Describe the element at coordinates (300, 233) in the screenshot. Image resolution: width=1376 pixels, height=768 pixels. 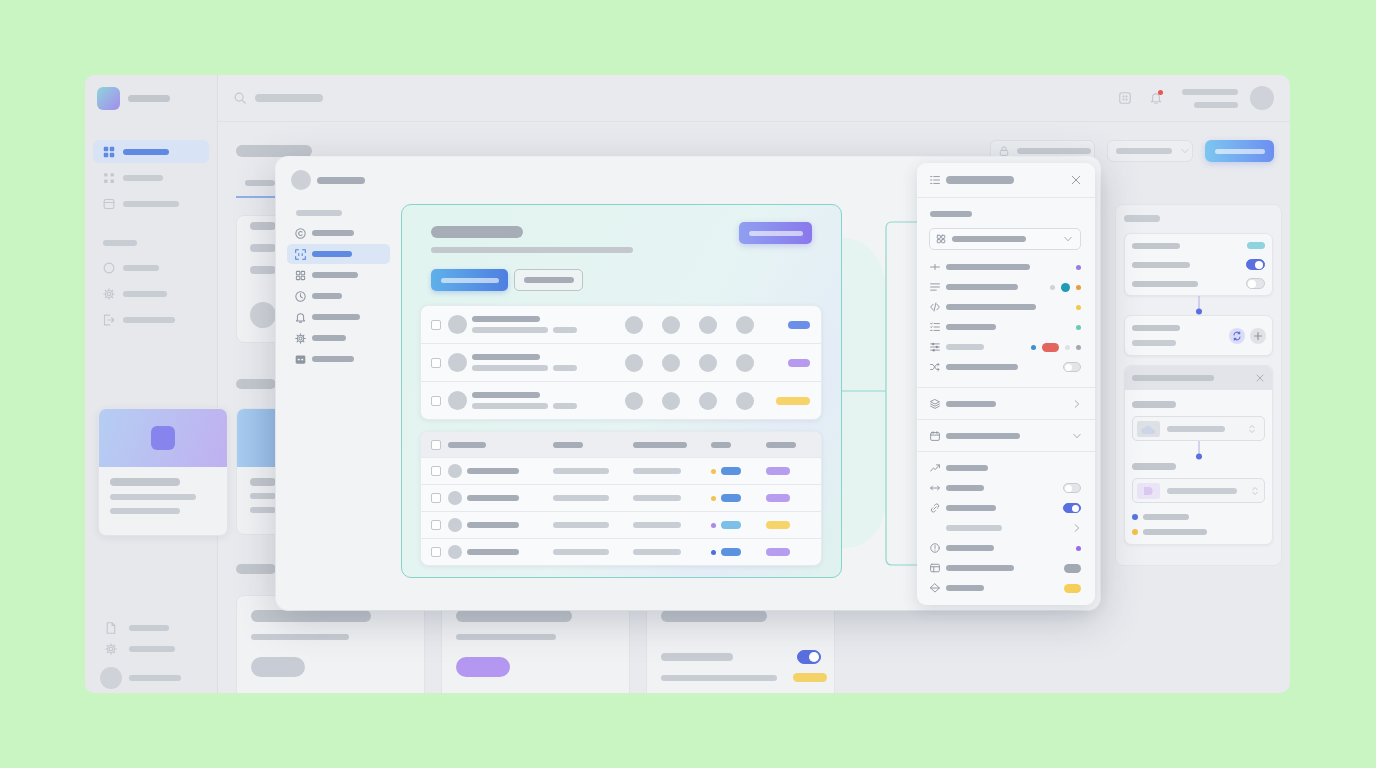
I see `copyright-icon` at that location.